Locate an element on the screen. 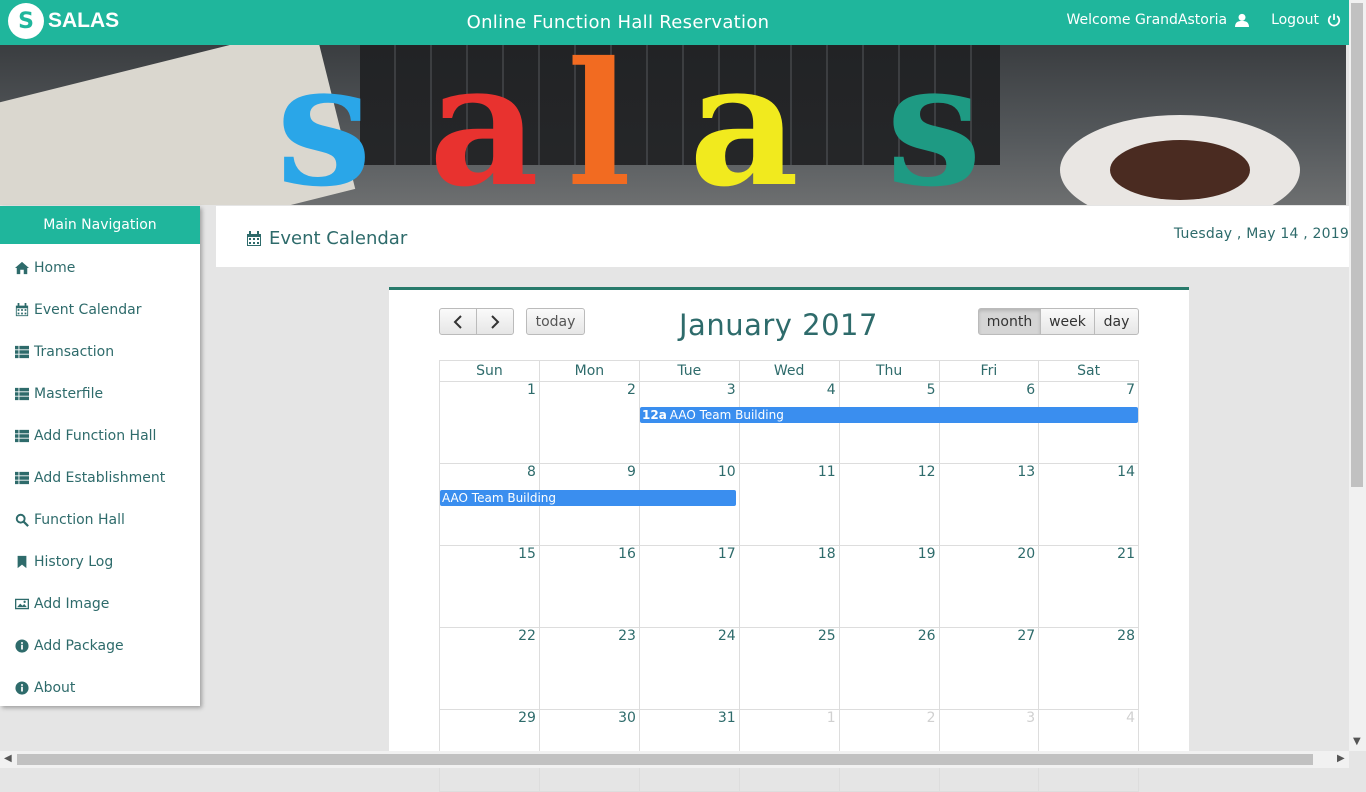 The width and height of the screenshot is (1366, 792). sidebar-item-label: Add Image is located at coordinates (72, 604).